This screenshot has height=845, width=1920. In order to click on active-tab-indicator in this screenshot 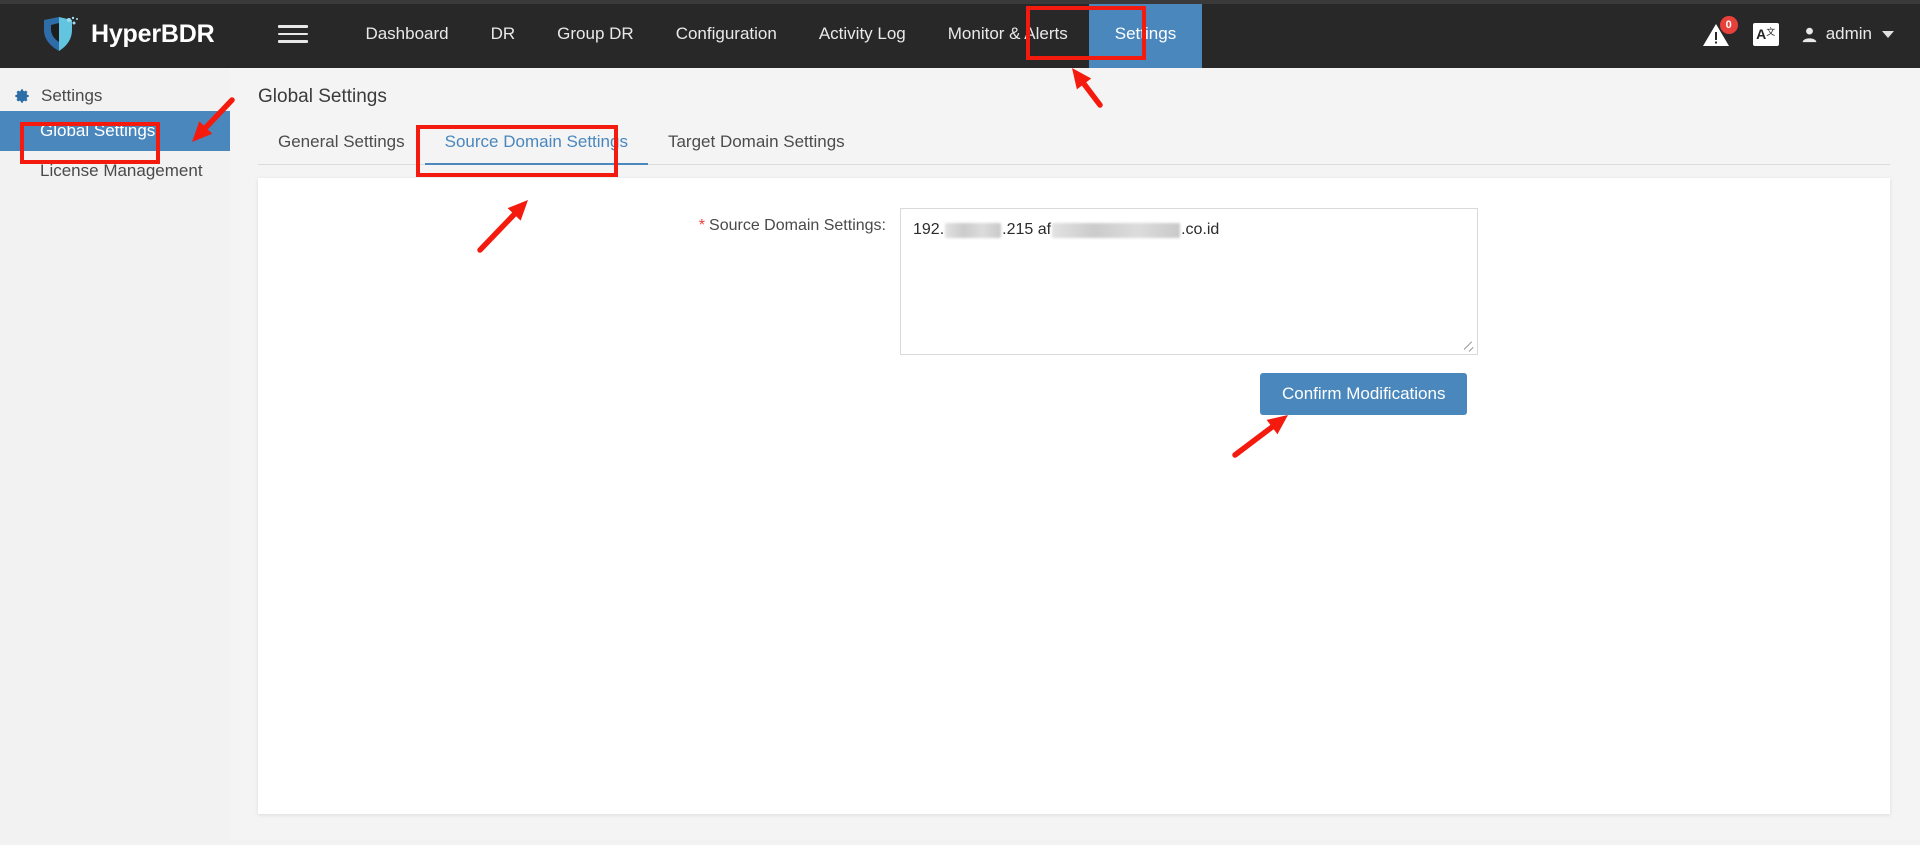, I will do `click(536, 164)`.